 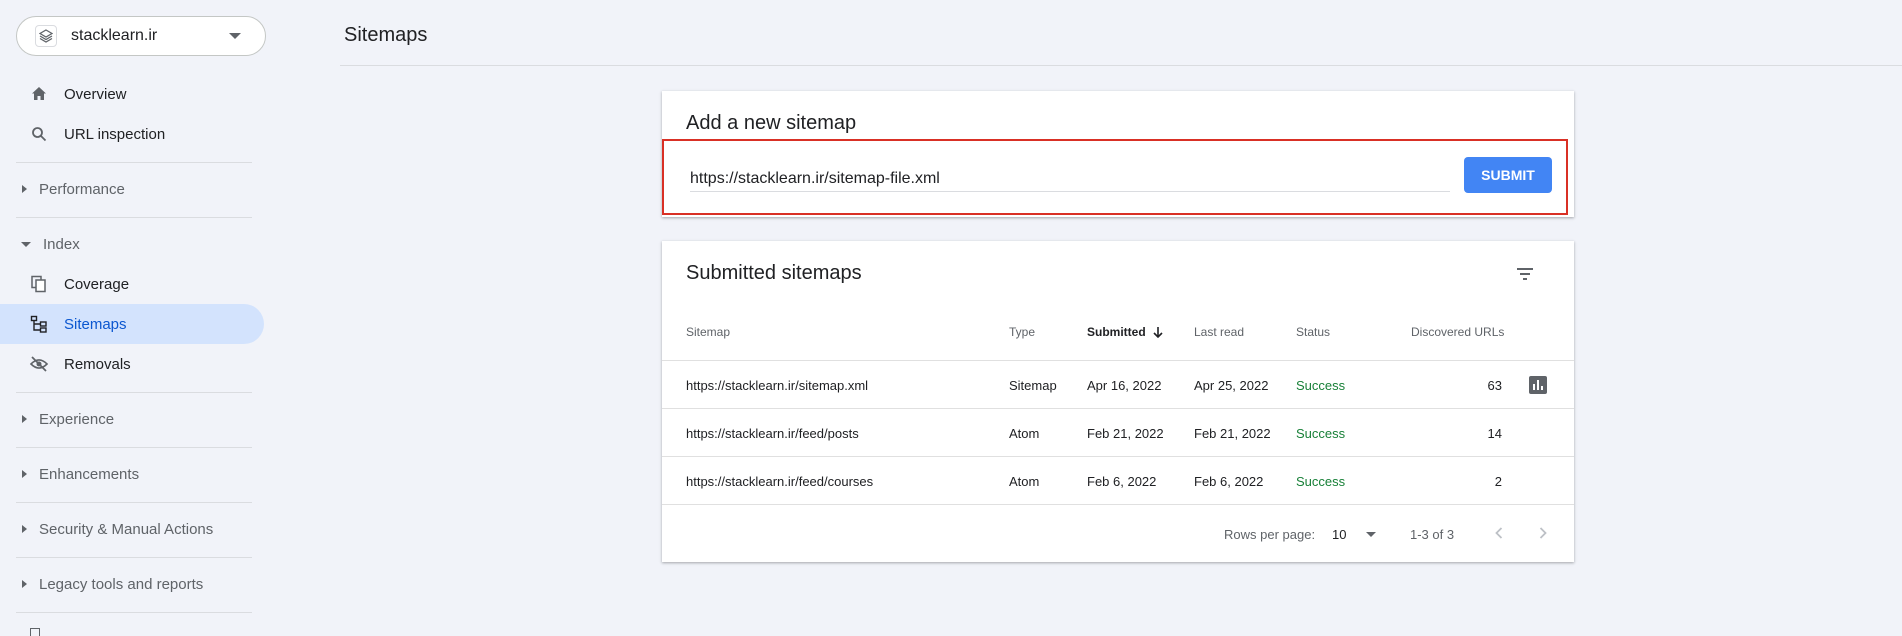 I want to click on property-selector: stacklearn.ir, so click(x=141, y=36).